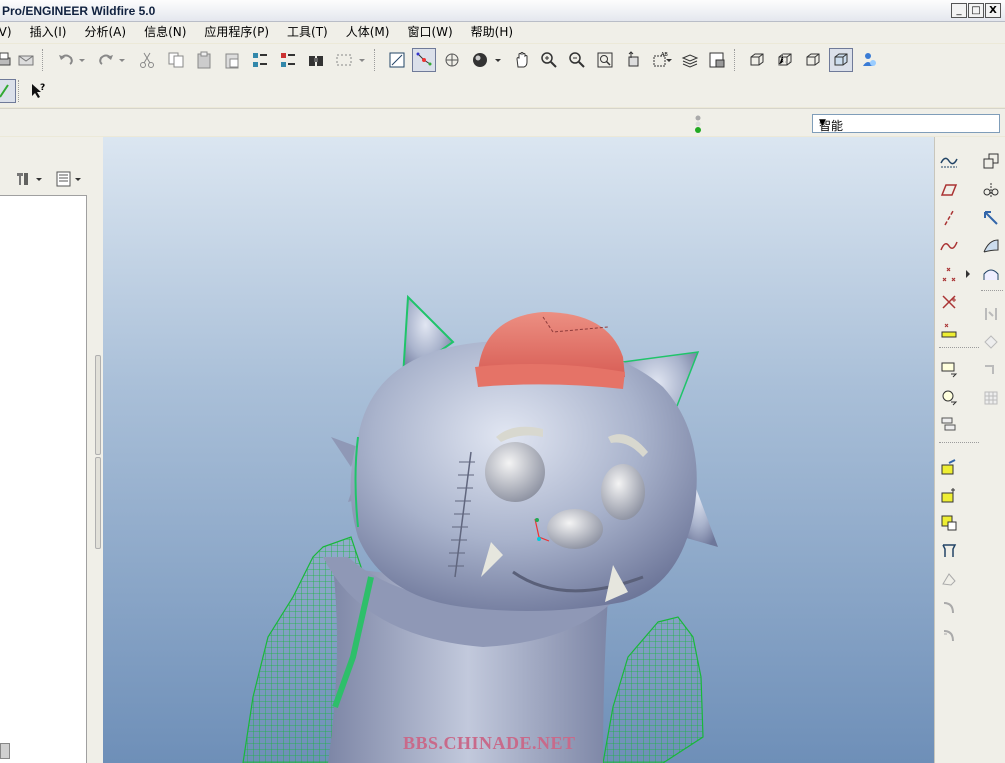 The height and width of the screenshot is (763, 1005). What do you see at coordinates (66, 60) in the screenshot?
I see `undo-icon` at bounding box center [66, 60].